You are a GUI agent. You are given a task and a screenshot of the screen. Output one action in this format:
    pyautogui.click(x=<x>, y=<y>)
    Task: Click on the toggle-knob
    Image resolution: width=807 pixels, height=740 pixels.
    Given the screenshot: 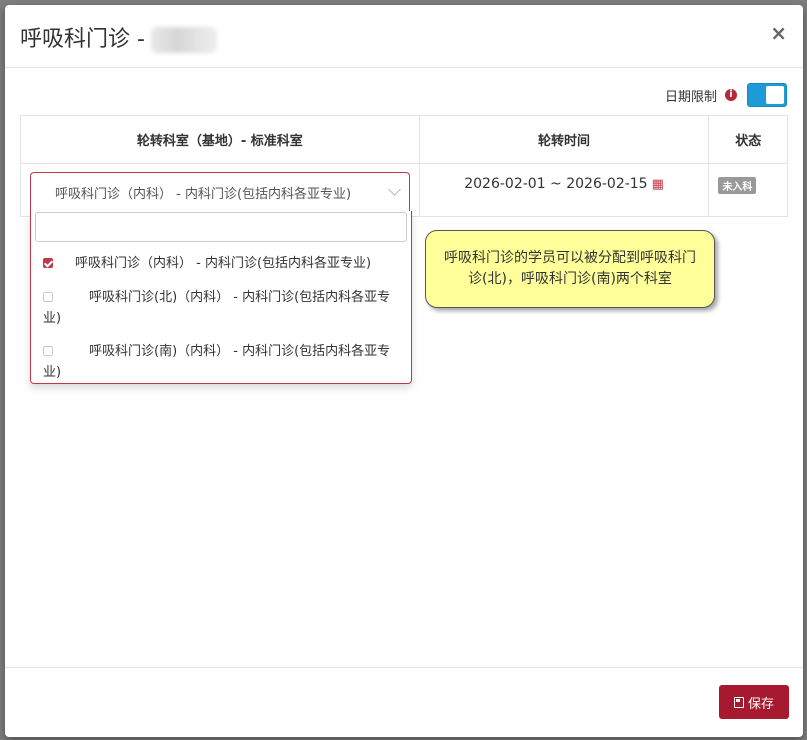 What is the action you would take?
    pyautogui.click(x=775, y=95)
    